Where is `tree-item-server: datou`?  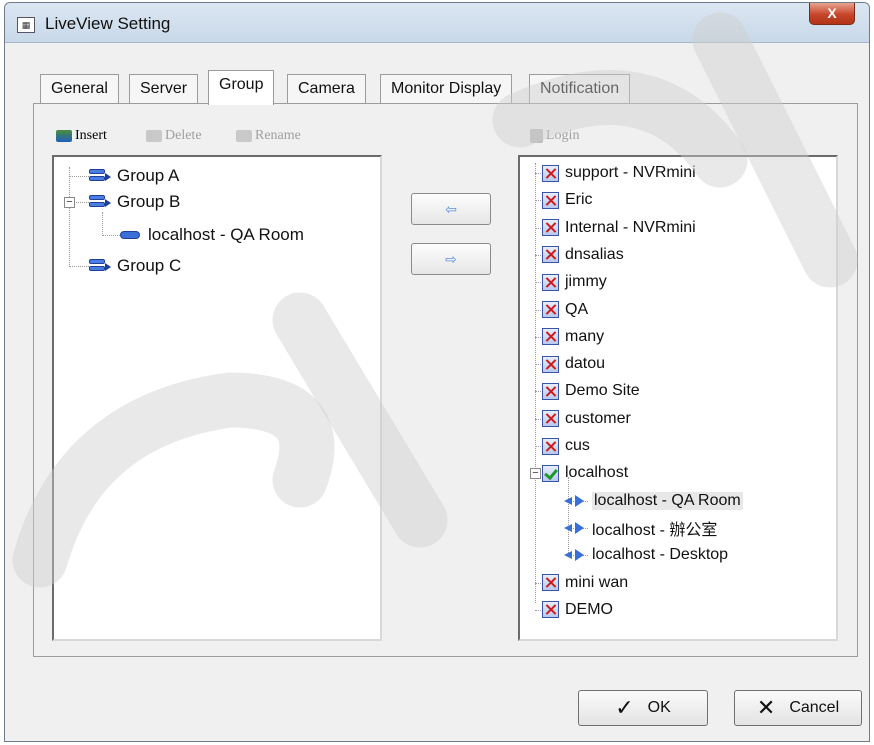 tree-item-server: datou is located at coordinates (573, 364).